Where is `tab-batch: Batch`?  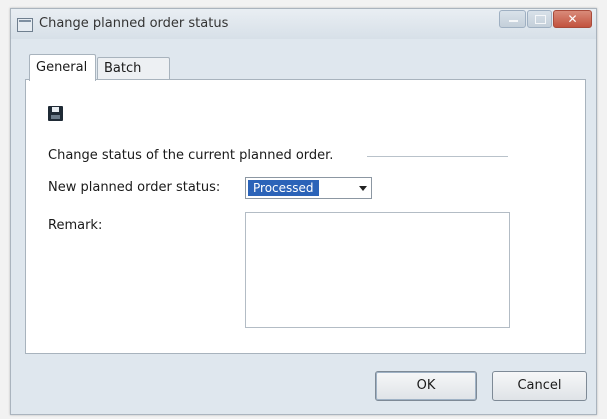
tab-batch: Batch is located at coordinates (133, 68).